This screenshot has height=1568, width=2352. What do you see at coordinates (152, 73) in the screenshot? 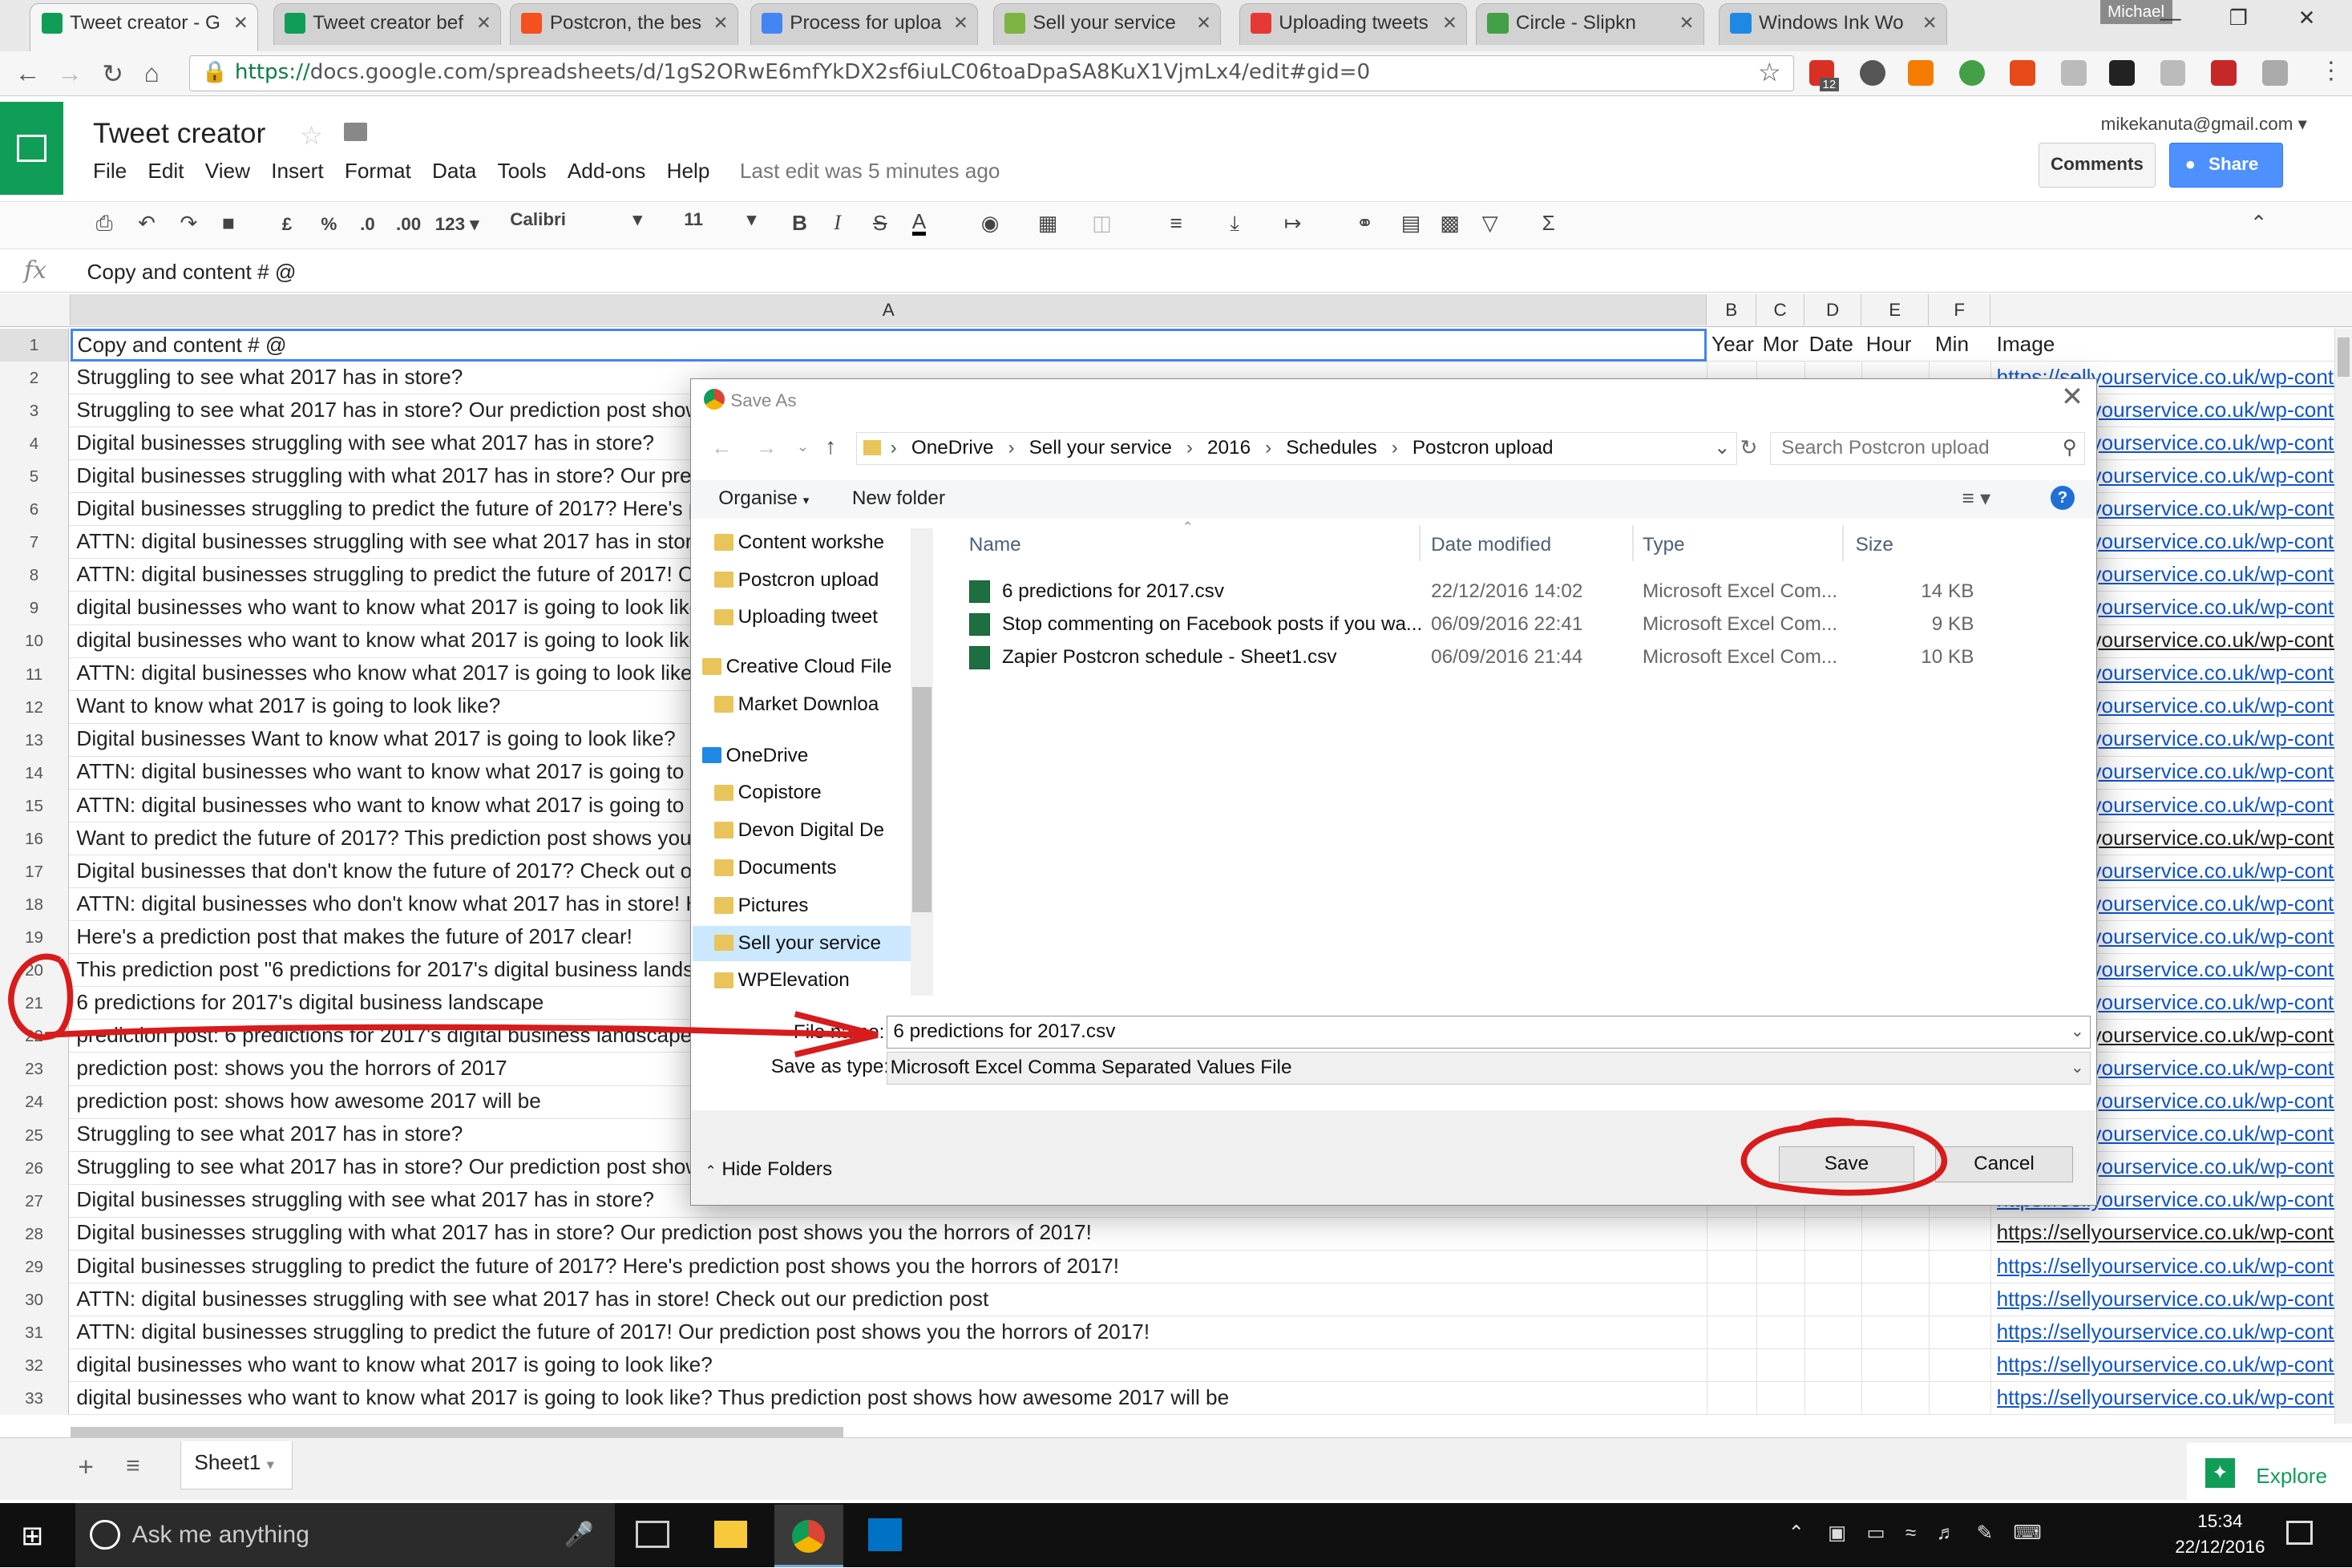
I see `home-icon: ⌂` at bounding box center [152, 73].